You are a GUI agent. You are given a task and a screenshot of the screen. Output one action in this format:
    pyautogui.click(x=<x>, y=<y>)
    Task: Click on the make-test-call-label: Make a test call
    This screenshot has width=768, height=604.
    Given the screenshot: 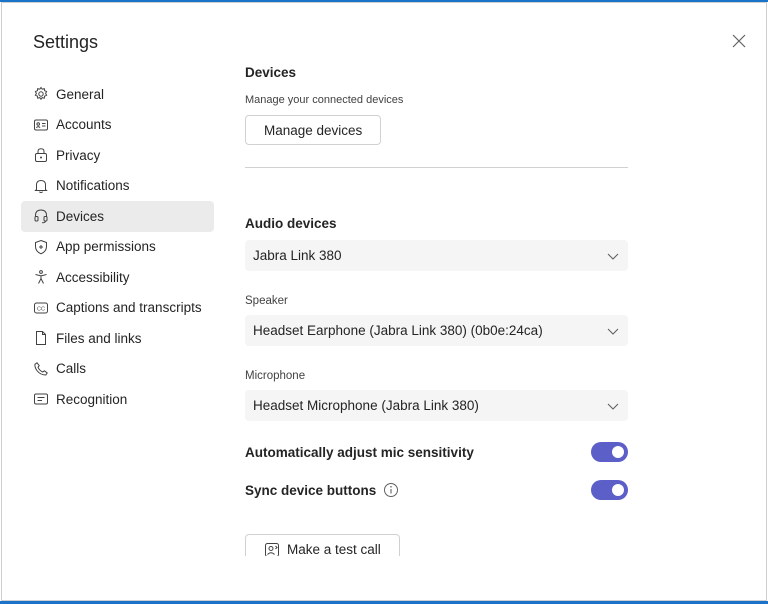 What is the action you would take?
    pyautogui.click(x=334, y=549)
    